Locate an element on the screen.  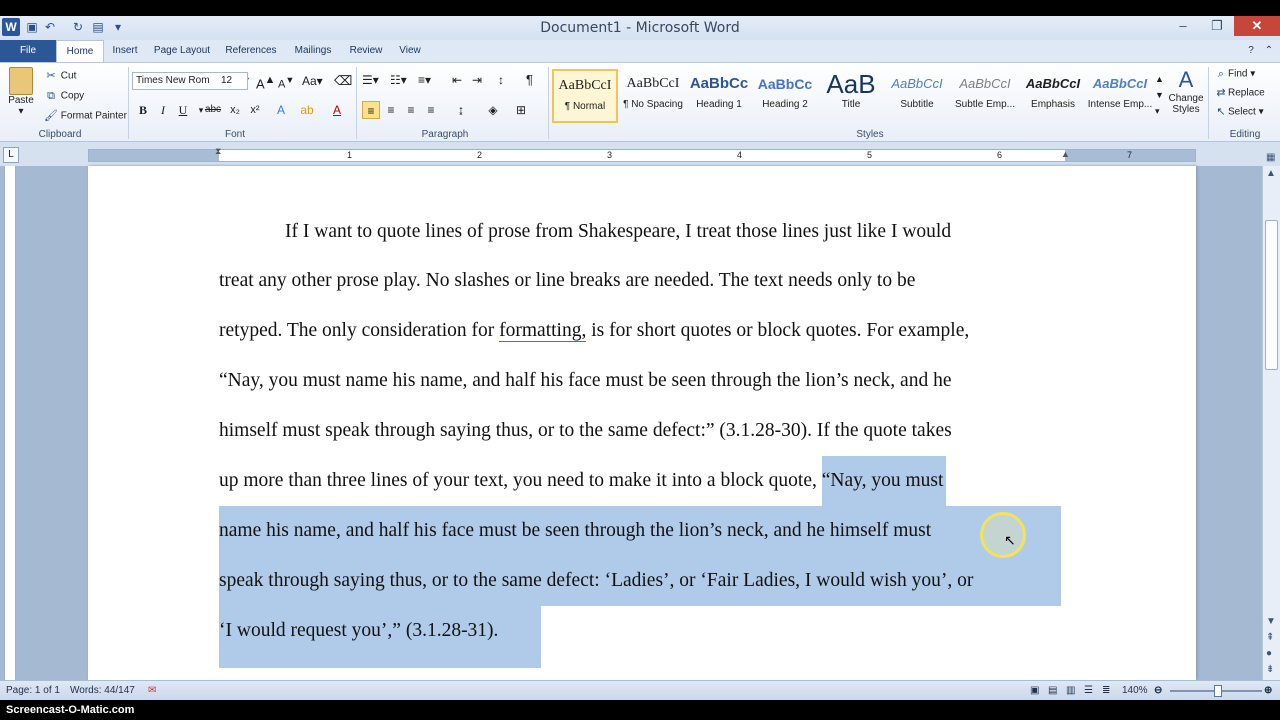
tab-references: References is located at coordinates (251, 51).